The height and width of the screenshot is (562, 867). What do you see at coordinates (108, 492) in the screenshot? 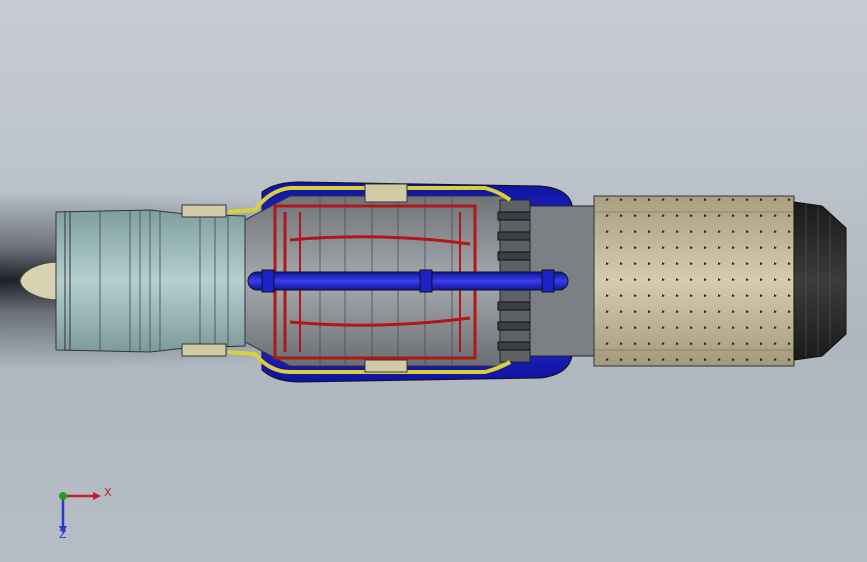
I see `x-axis-label: X` at bounding box center [108, 492].